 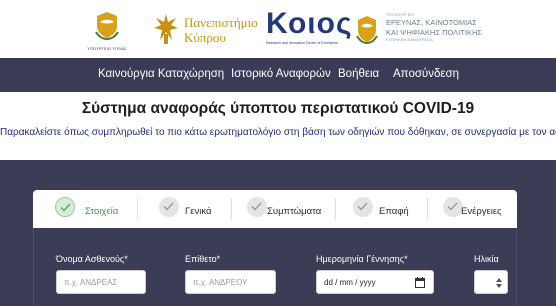 I want to click on ministry-of-health-logo: ΥΠΟΥΡΓΕΙΟ ΥΓΕΙΑΣ, so click(x=107, y=32).